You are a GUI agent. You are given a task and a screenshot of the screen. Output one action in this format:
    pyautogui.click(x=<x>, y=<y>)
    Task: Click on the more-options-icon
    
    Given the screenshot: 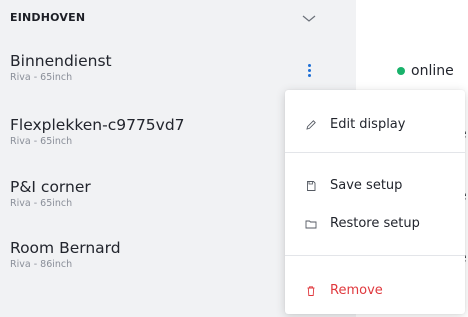 What is the action you would take?
    pyautogui.click(x=309, y=70)
    